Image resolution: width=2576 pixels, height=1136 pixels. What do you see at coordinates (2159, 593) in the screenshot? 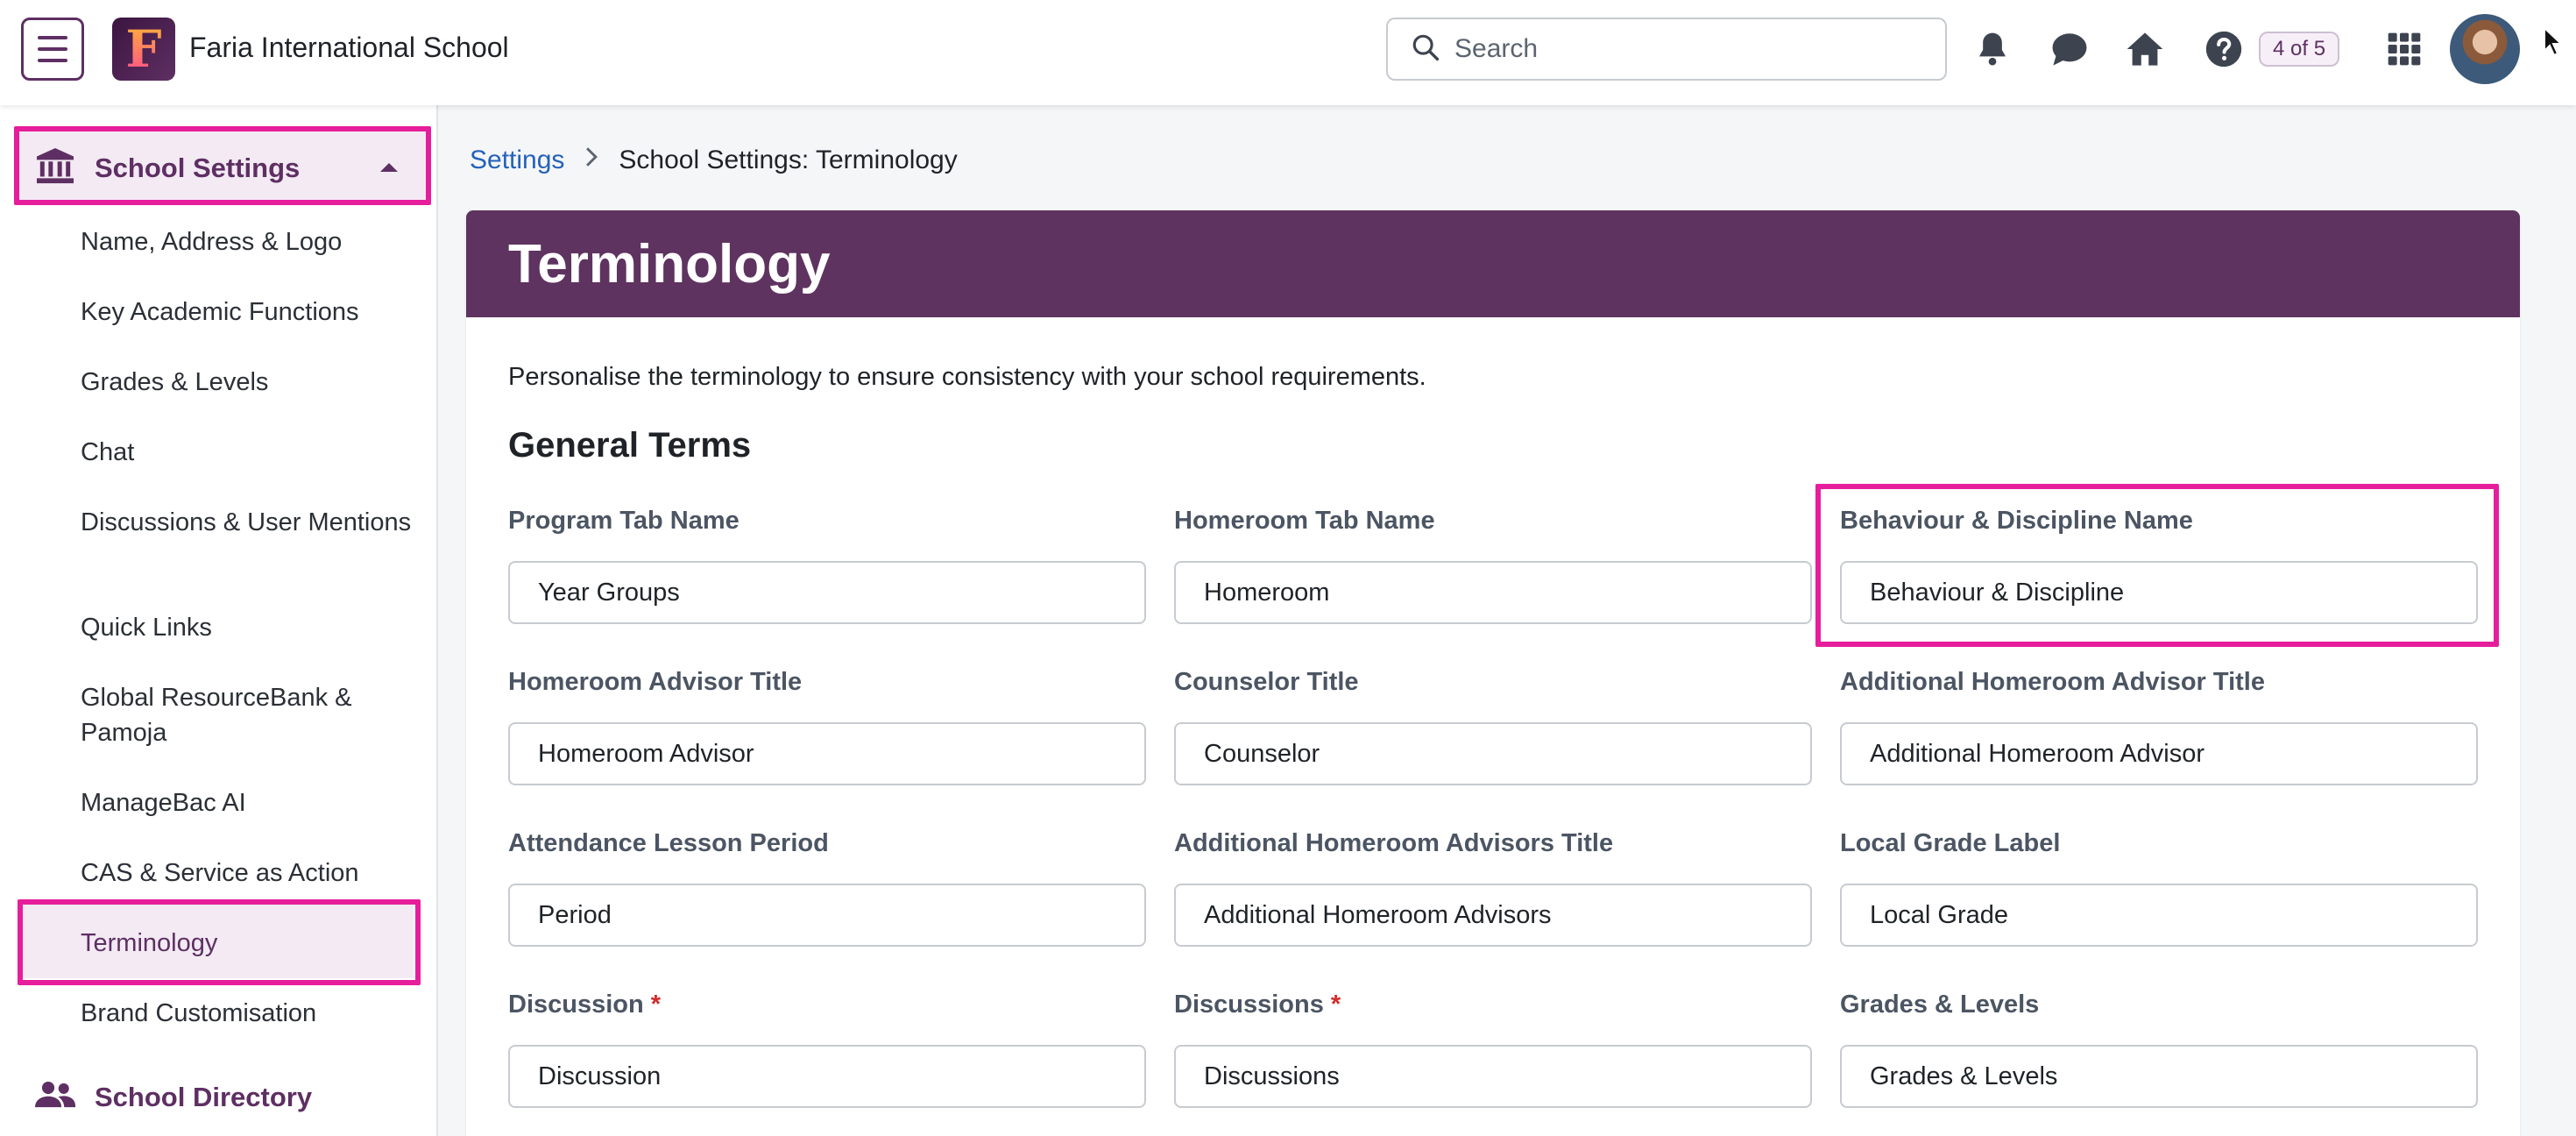
I see `behaviour-discipline-name-input` at bounding box center [2159, 593].